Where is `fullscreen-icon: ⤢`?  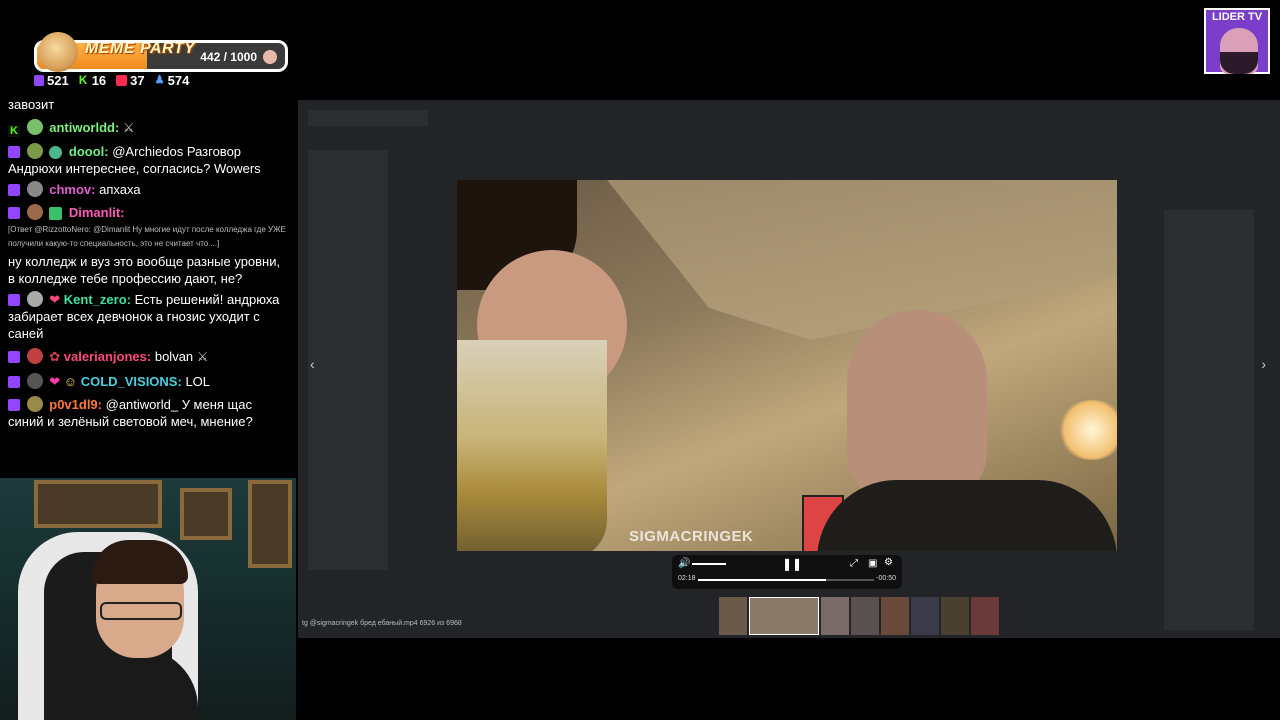
fullscreen-icon: ⤢ is located at coordinates (854, 563).